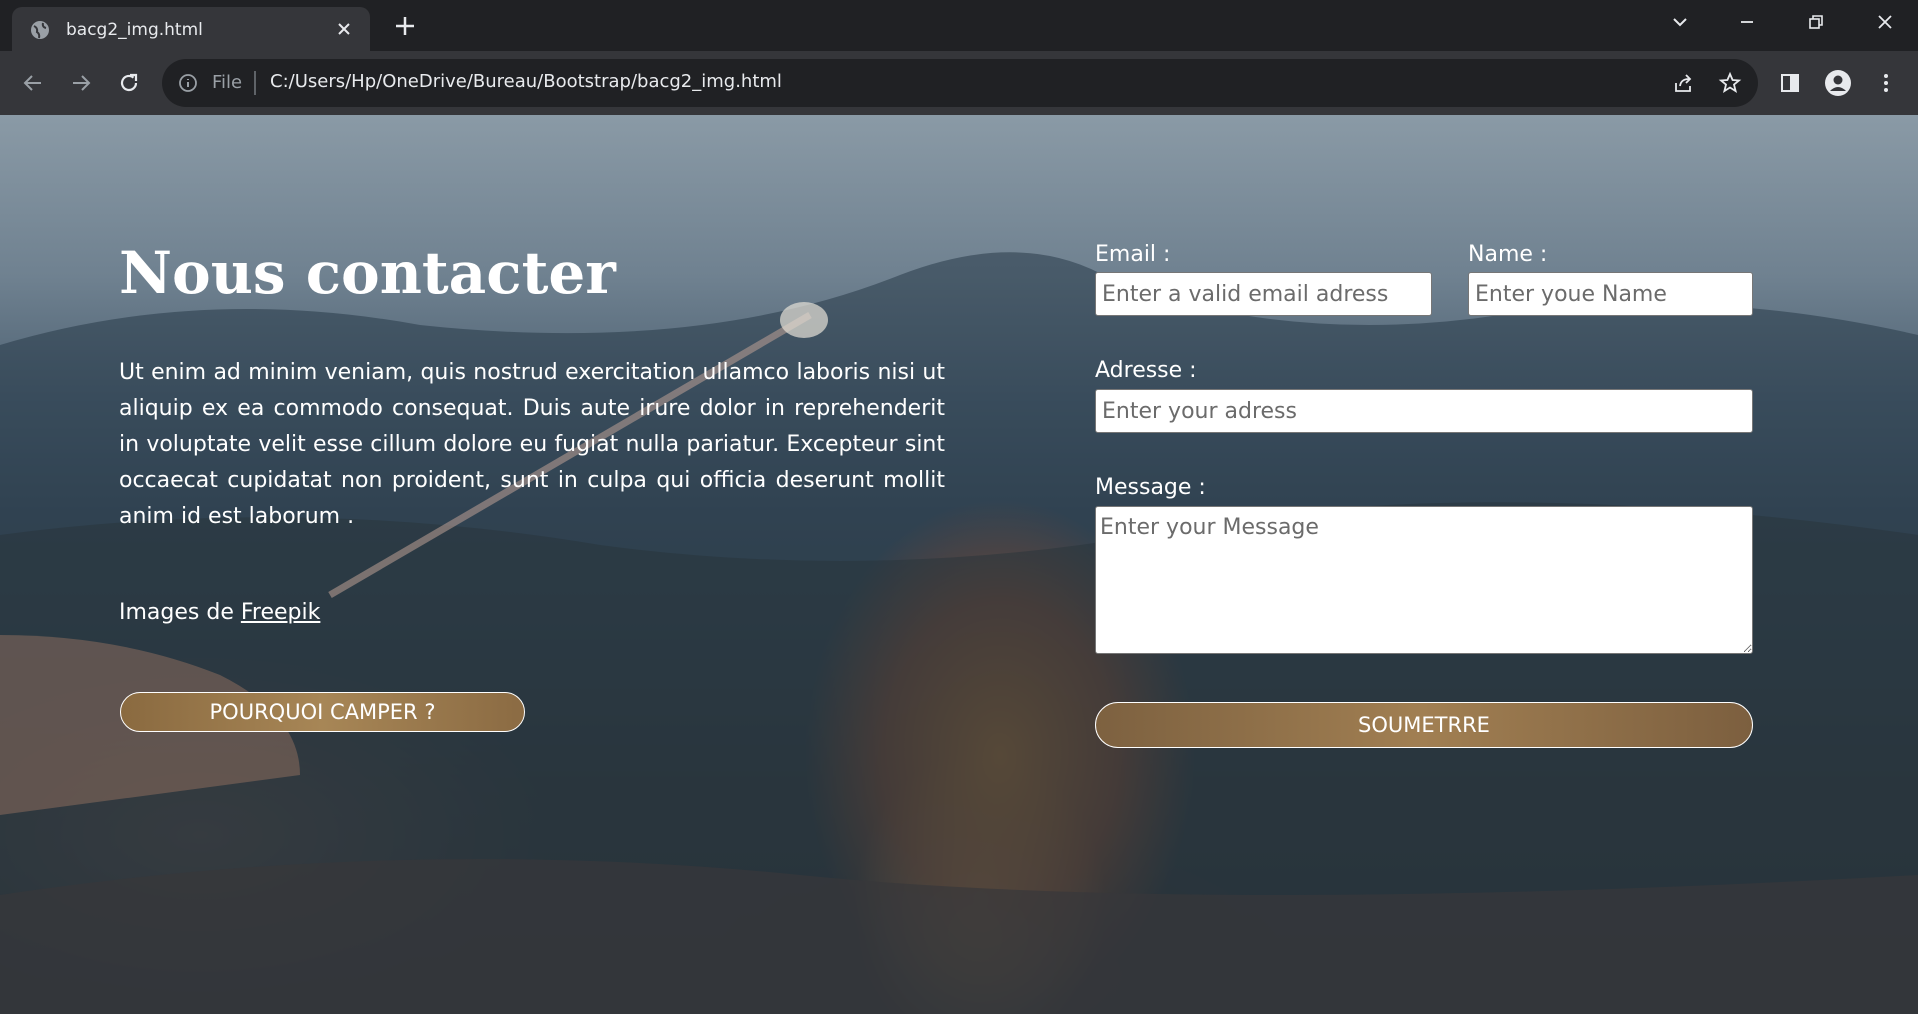  Describe the element at coordinates (367, 273) in the screenshot. I see `page-title: Nous contacter` at that location.